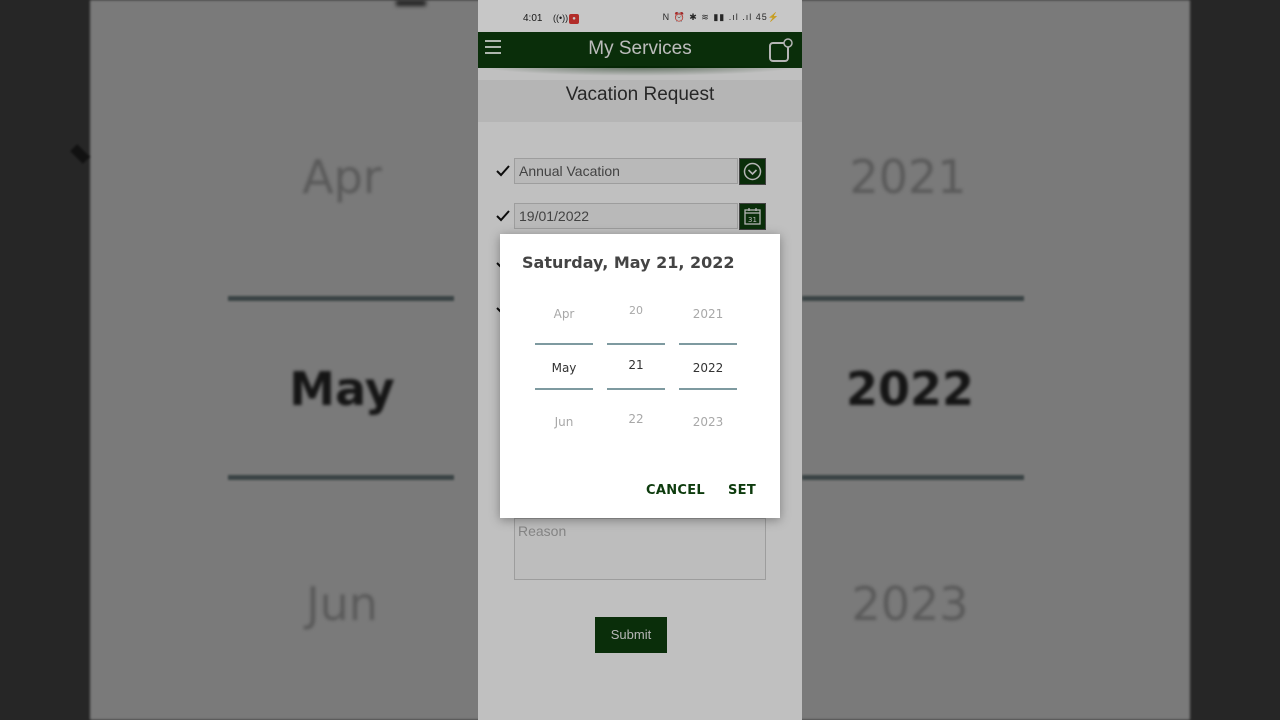 The height and width of the screenshot is (720, 1280). Describe the element at coordinates (742, 490) in the screenshot. I see `set-button: SET` at that location.